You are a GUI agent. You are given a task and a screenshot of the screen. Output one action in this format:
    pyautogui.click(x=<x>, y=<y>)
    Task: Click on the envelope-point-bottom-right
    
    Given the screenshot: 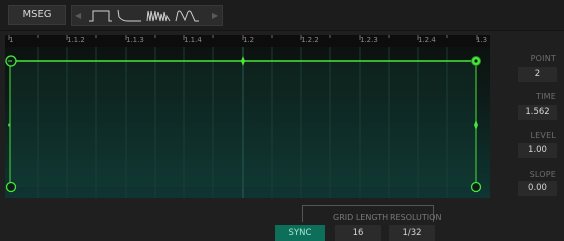 What is the action you would take?
    pyautogui.click(x=476, y=187)
    